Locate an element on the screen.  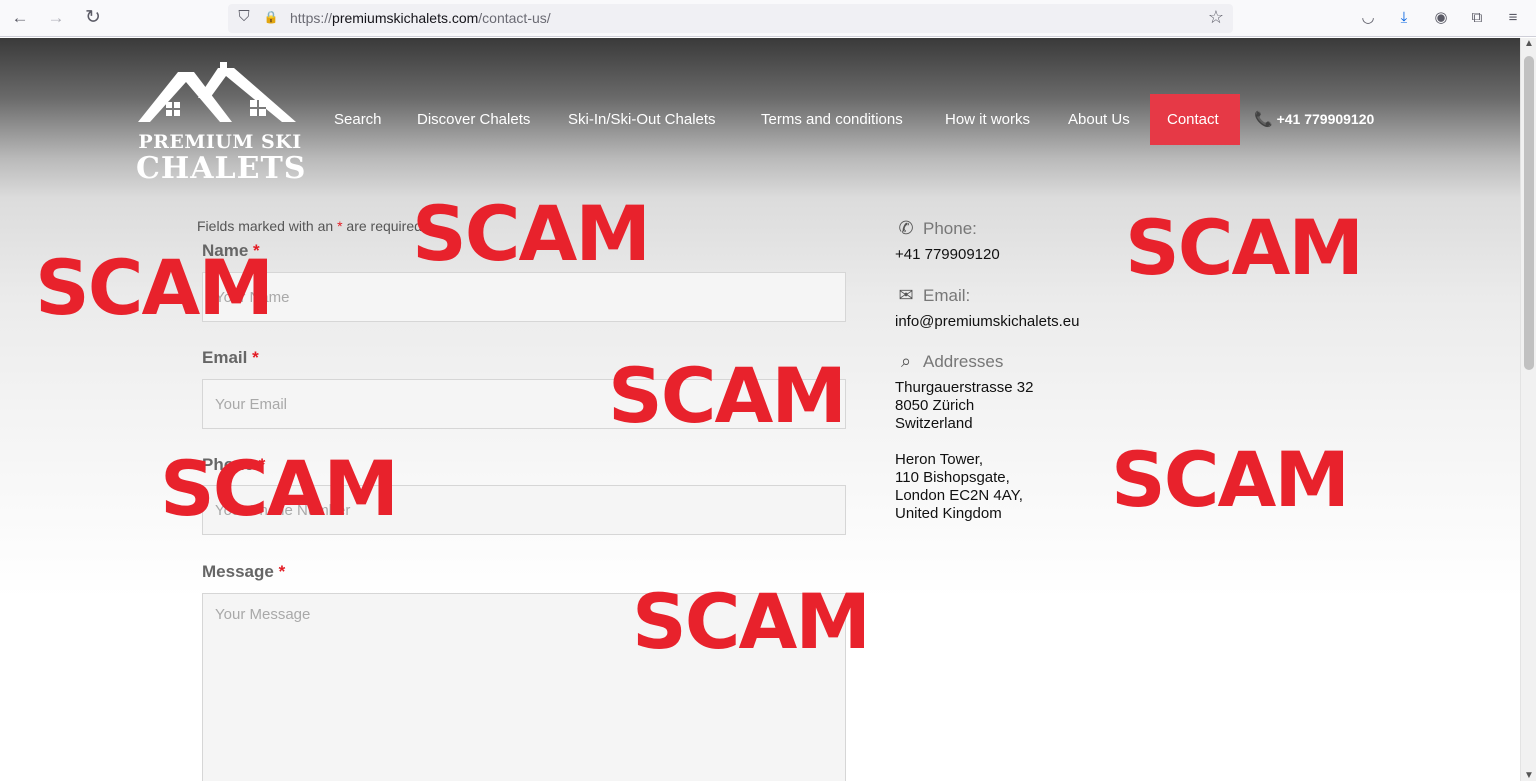
bookmark-star-icon: ☆ is located at coordinates (1216, 17).